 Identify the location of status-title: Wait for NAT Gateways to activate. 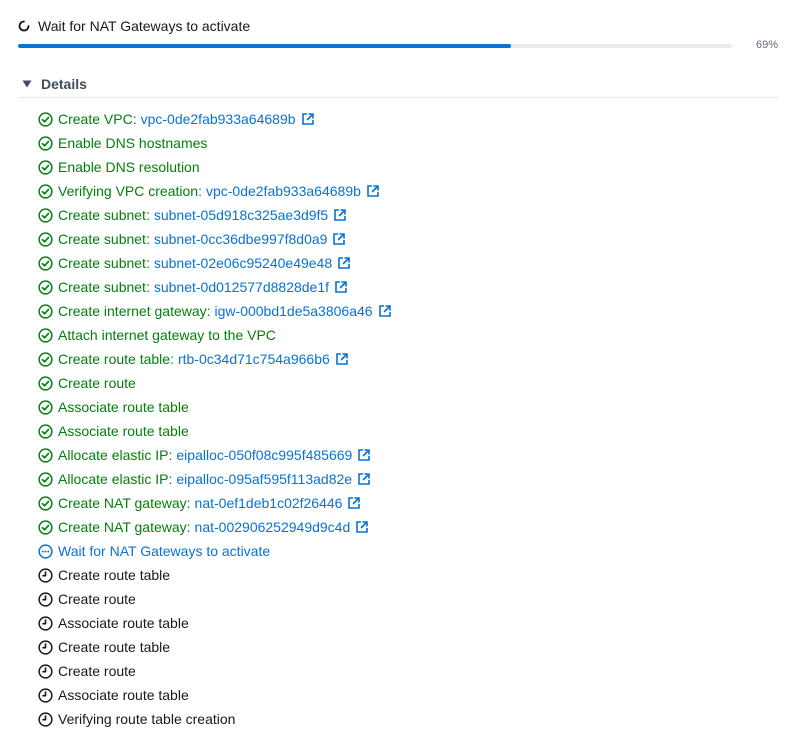
(144, 26).